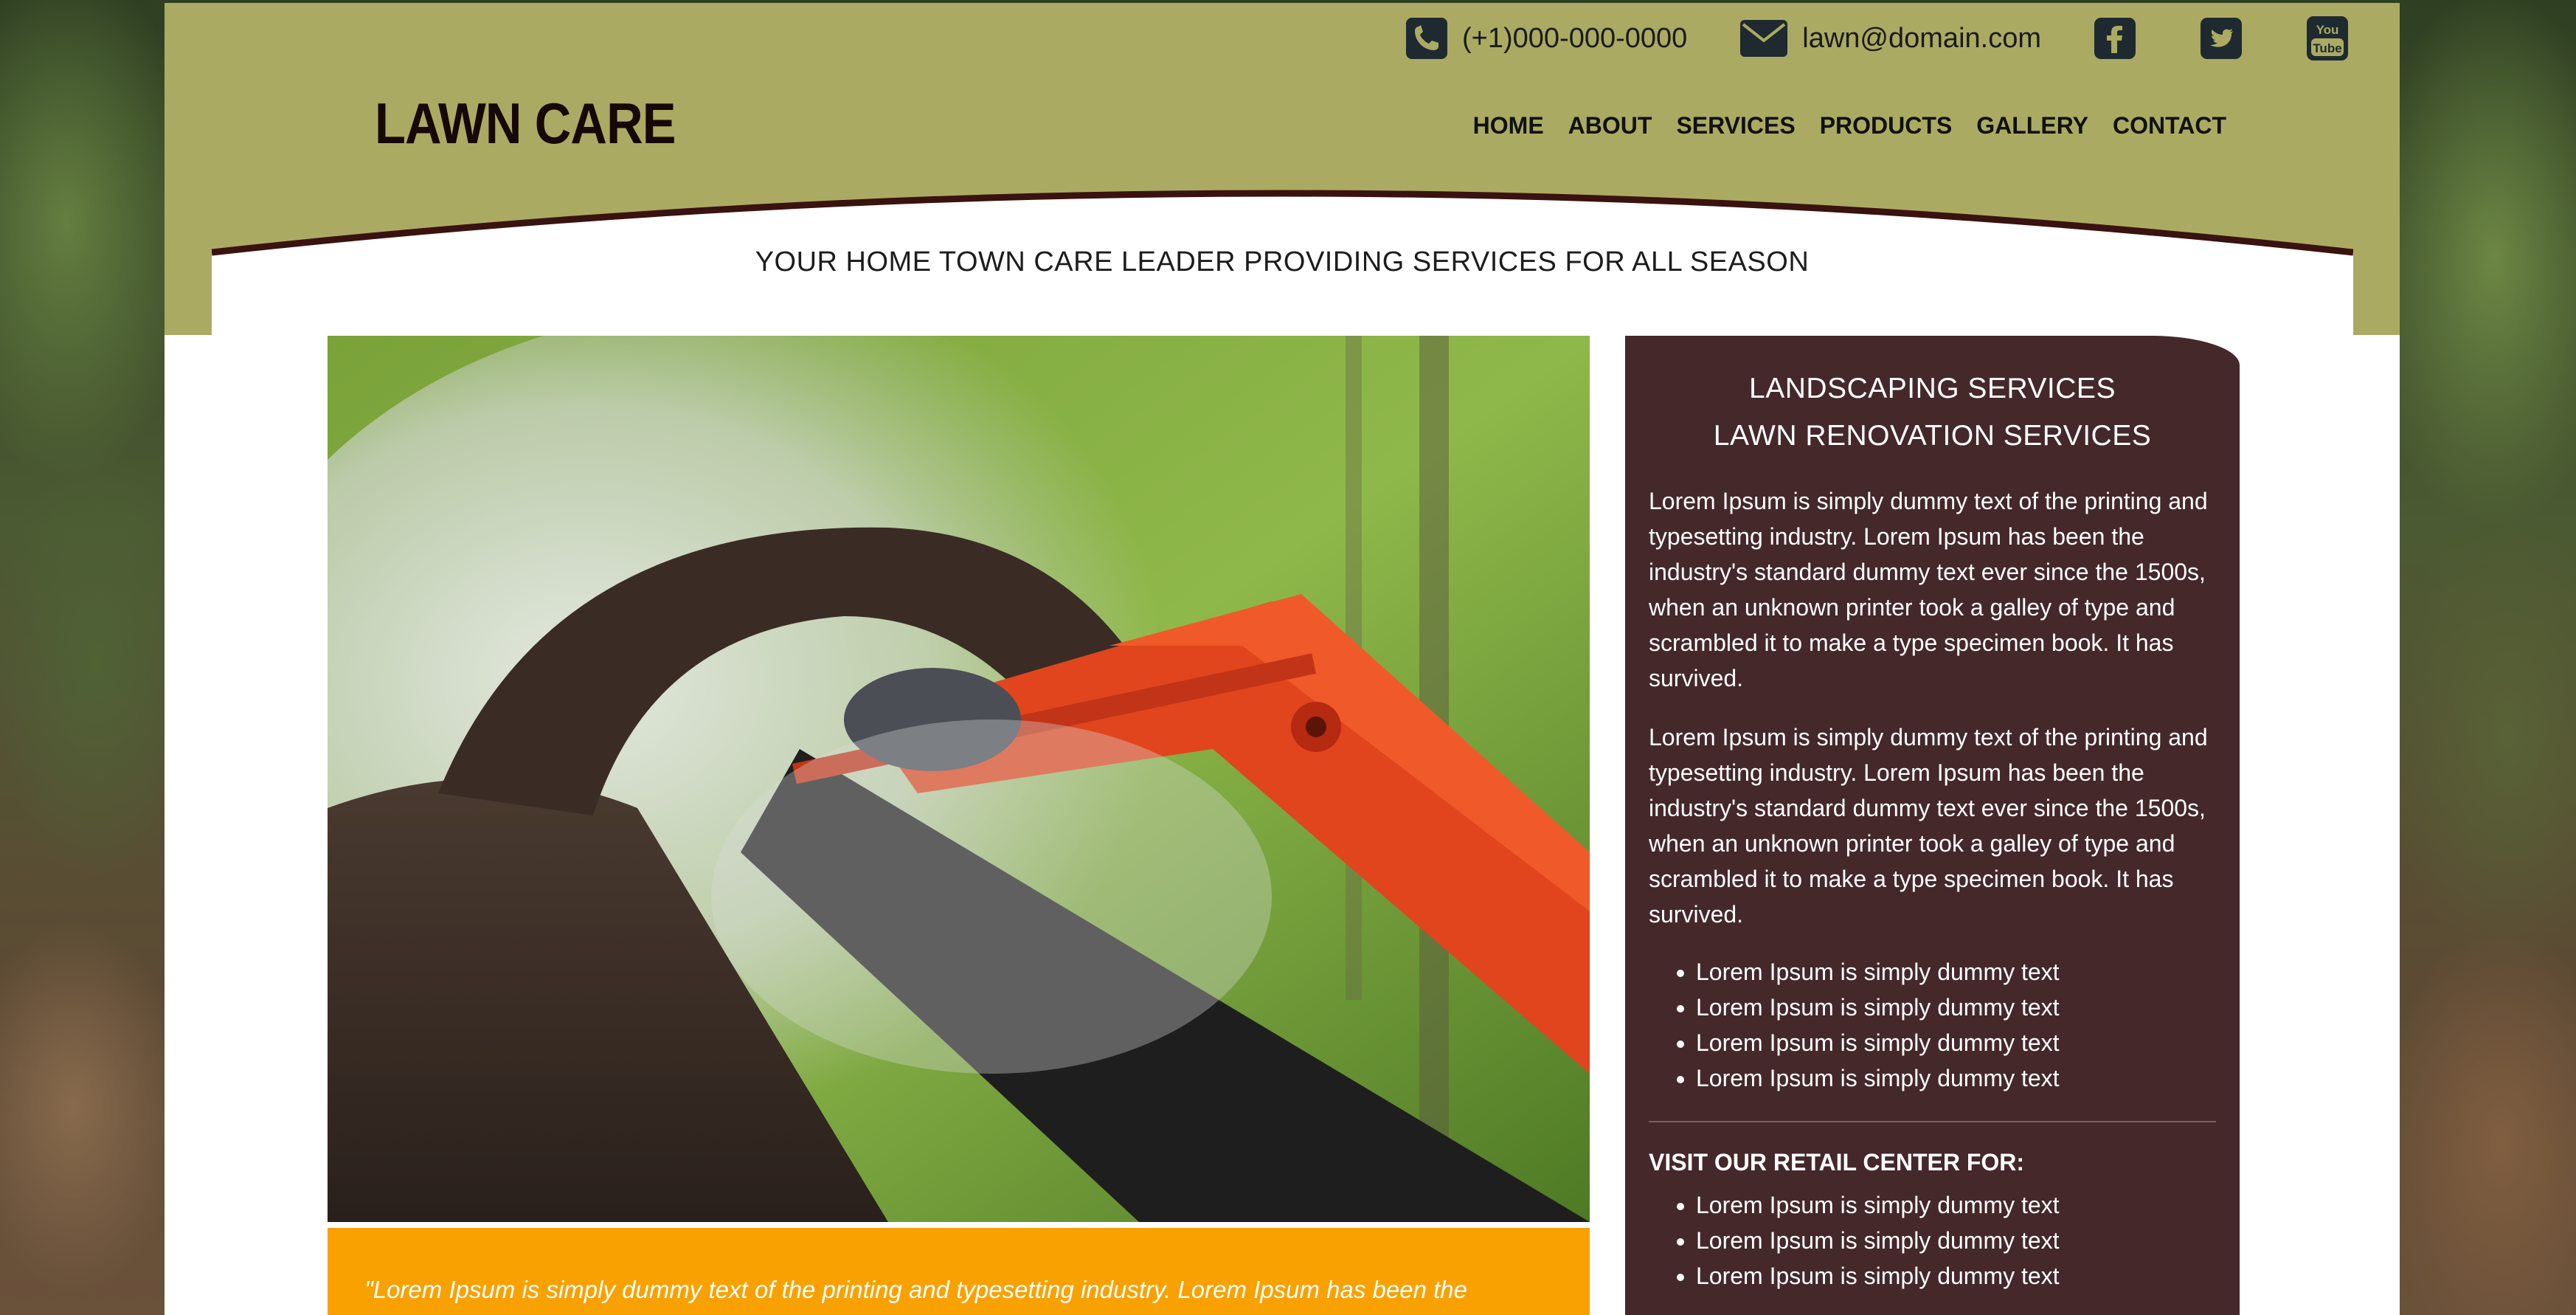 The image size is (2576, 1315). I want to click on social-links: You Tube, so click(2221, 38).